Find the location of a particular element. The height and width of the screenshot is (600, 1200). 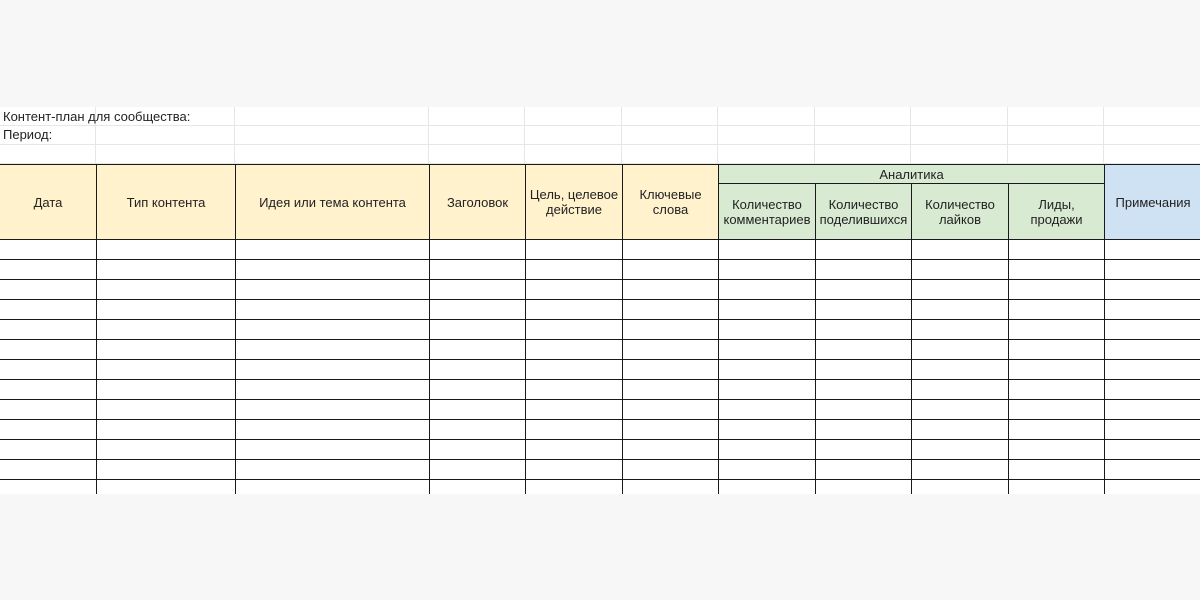

community-label: Контент-план для сообщества: is located at coordinates (96, 116).